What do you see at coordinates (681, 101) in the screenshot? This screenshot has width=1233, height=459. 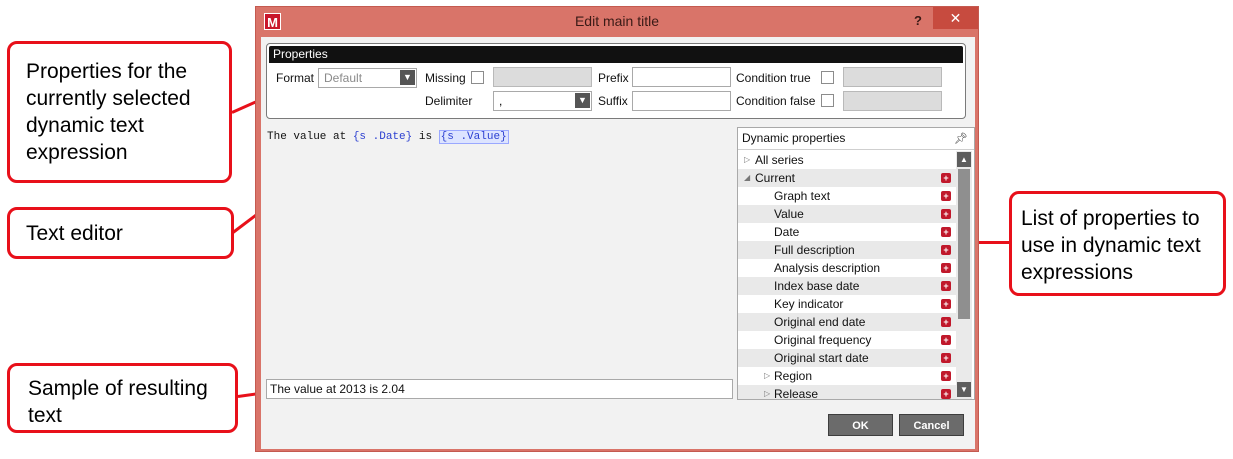 I see `suffix-field` at bounding box center [681, 101].